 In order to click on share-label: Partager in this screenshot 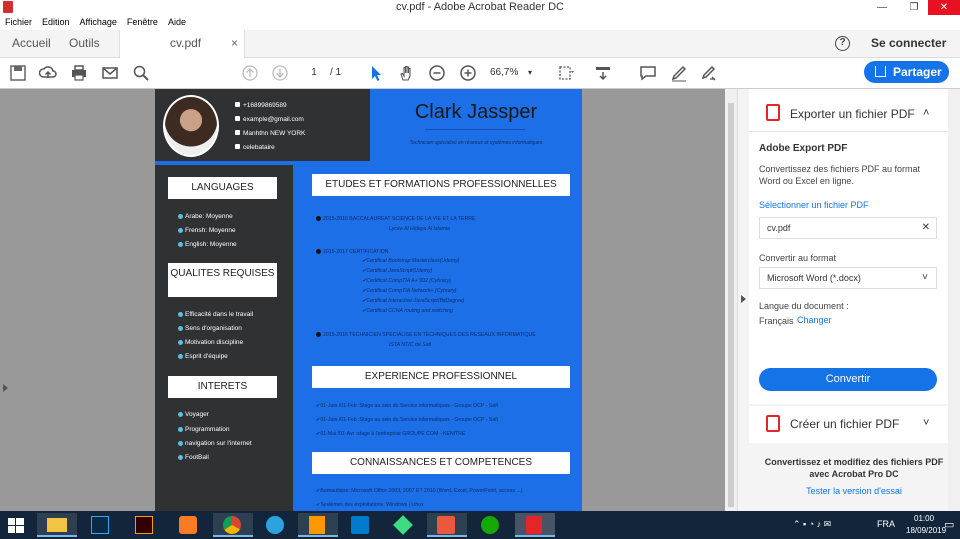, I will do `click(917, 72)`.